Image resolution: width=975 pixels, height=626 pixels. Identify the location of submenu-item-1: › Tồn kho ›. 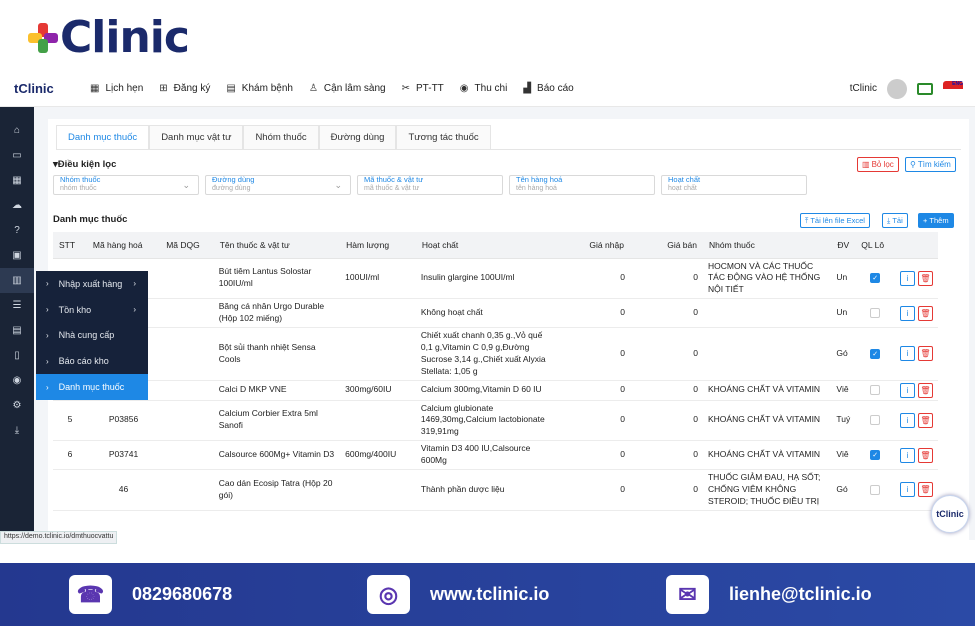
(92, 310).